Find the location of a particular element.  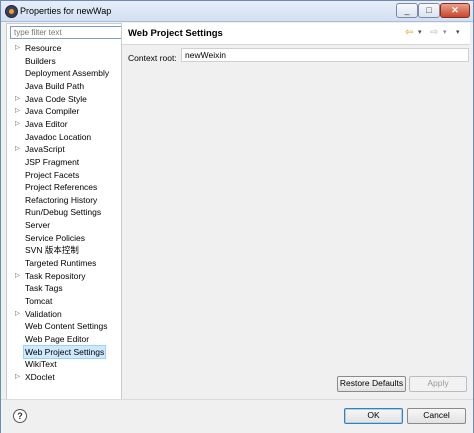

cancel-button: Cancel is located at coordinates (436, 416).